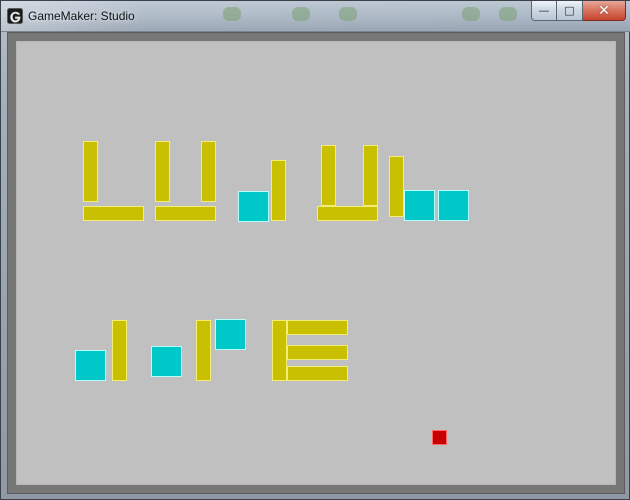 The height and width of the screenshot is (500, 630). What do you see at coordinates (81, 16) in the screenshot?
I see `window-title: GameMaker: Studio` at bounding box center [81, 16].